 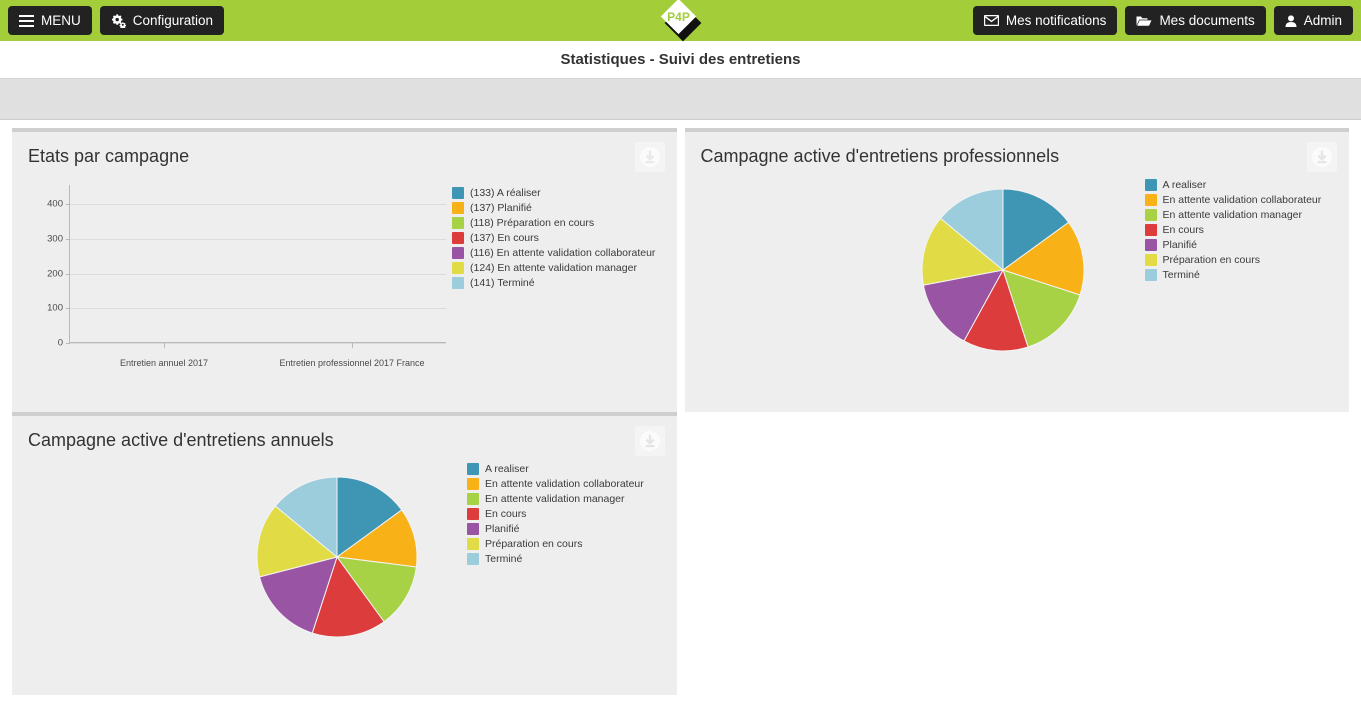 I want to click on legend-label: Planifié, so click(x=502, y=529).